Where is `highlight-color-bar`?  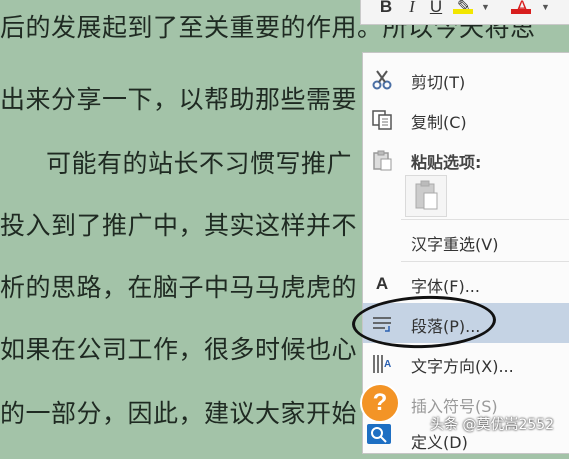
highlight-color-bar is located at coordinates (463, 11).